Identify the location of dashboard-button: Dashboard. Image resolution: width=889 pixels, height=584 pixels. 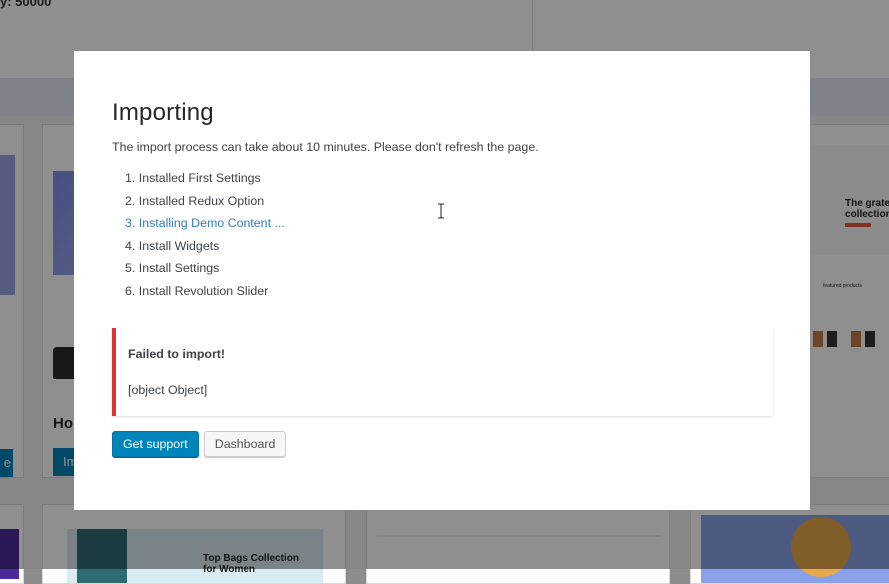
(245, 443).